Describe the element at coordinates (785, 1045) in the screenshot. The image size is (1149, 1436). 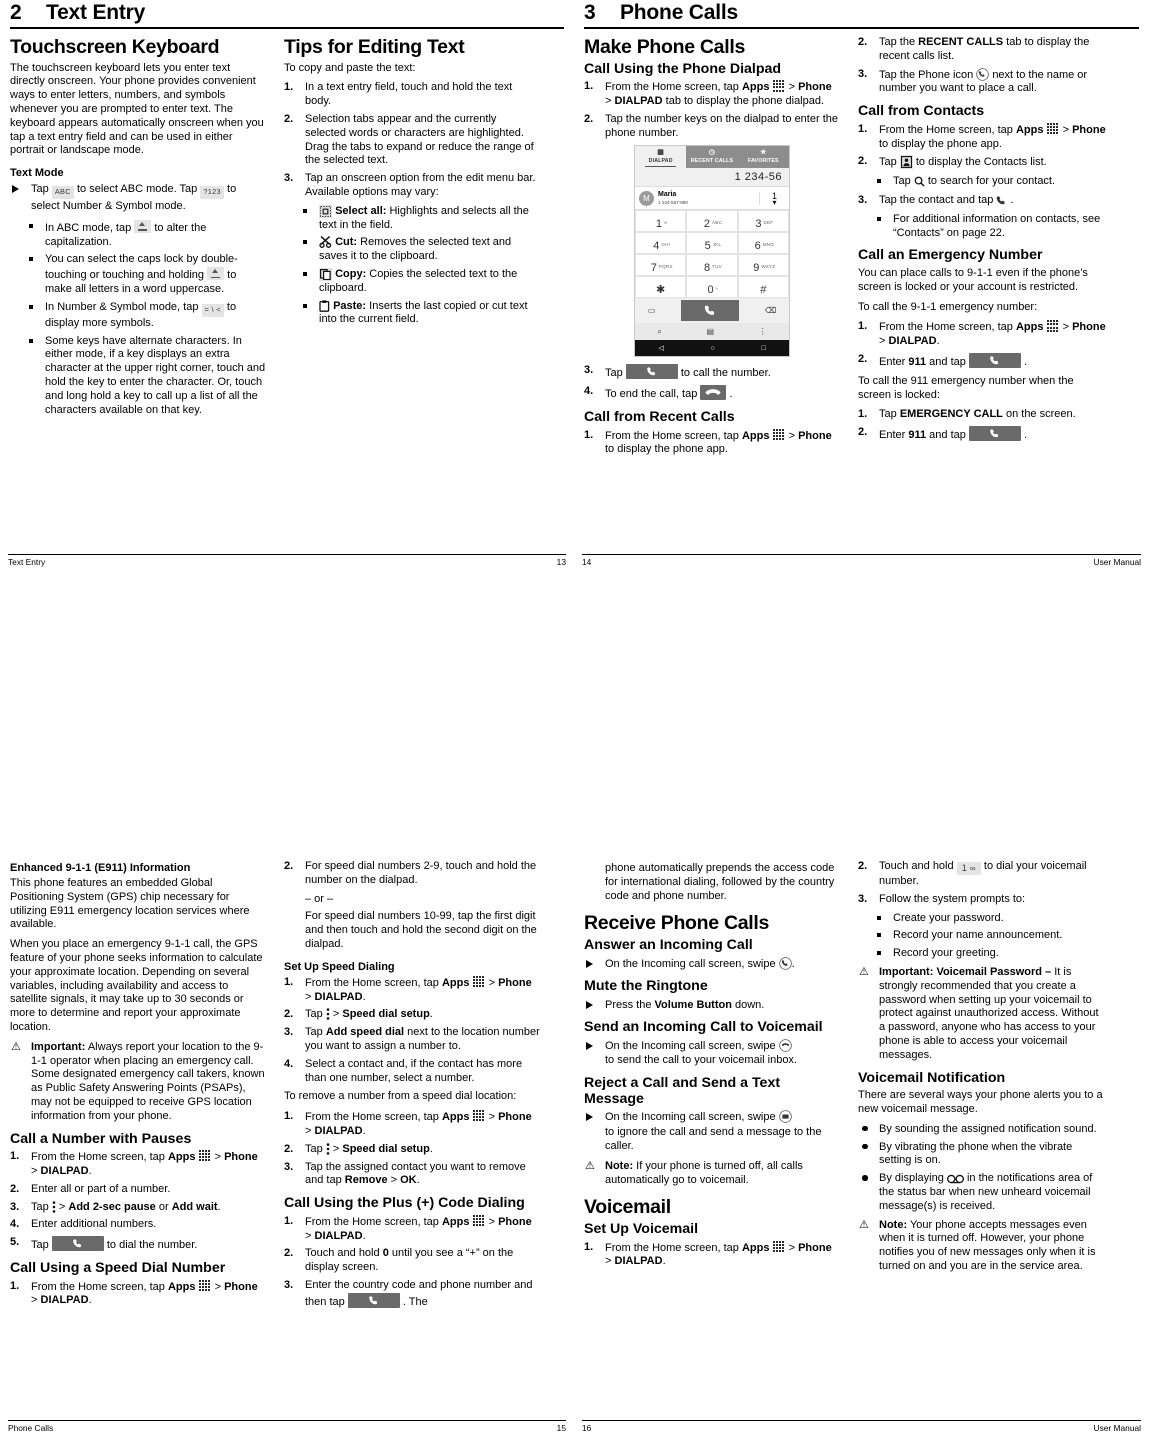
I see `ignore-call-icon` at that location.